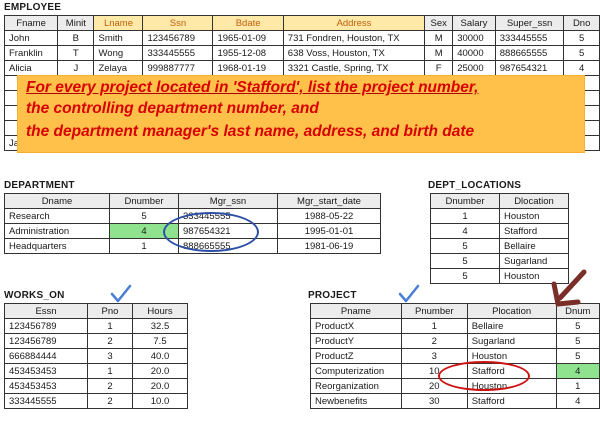 This screenshot has width=600, height=422. What do you see at coordinates (511, 311) in the screenshot?
I see `project-col-header: Plocation` at bounding box center [511, 311].